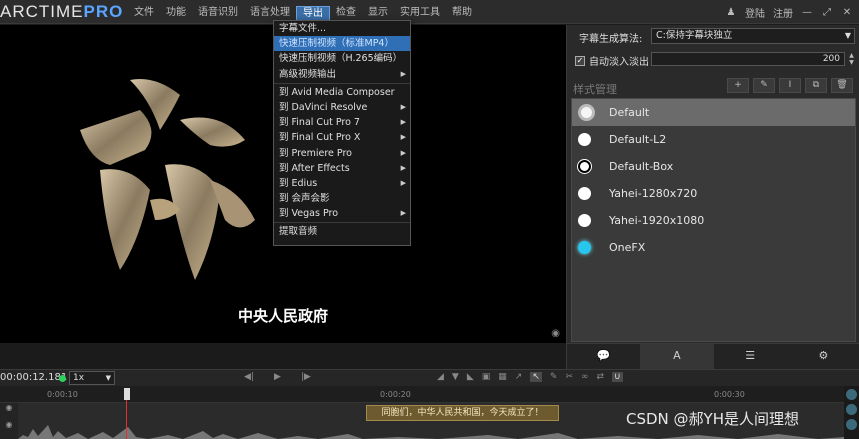  What do you see at coordinates (677, 356) in the screenshot?
I see `tab-text-style: A` at bounding box center [677, 356].